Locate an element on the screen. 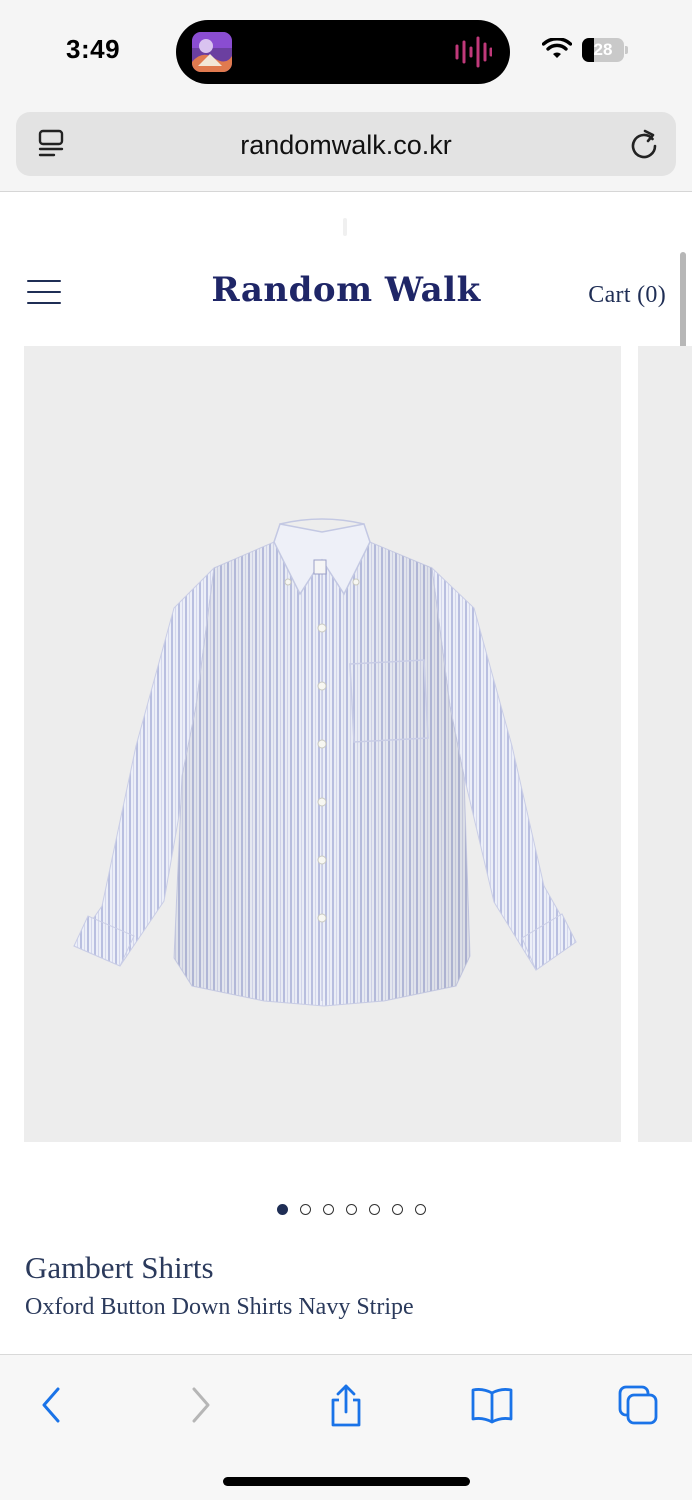 This screenshot has width=692, height=1500. page-menu-icon is located at coordinates (51, 144).